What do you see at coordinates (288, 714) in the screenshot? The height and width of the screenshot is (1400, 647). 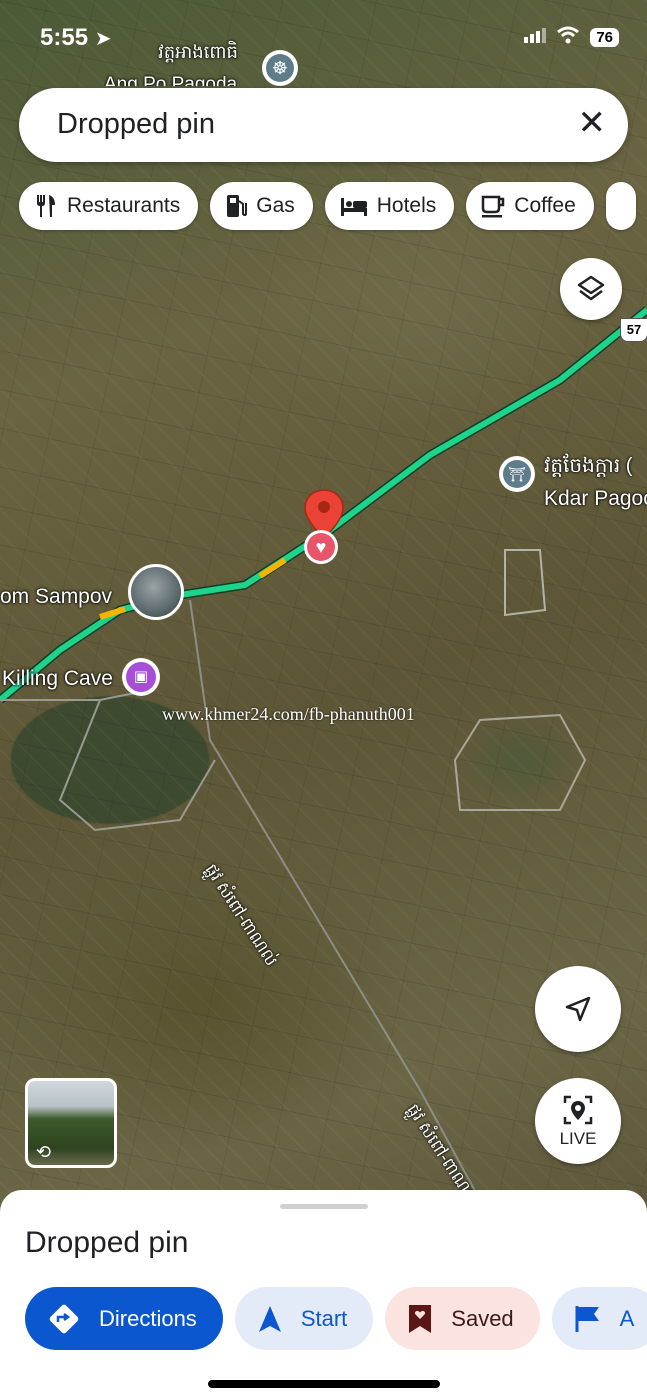 I see `watermark-text: www.khmer24.com/fb-phanuth001` at bounding box center [288, 714].